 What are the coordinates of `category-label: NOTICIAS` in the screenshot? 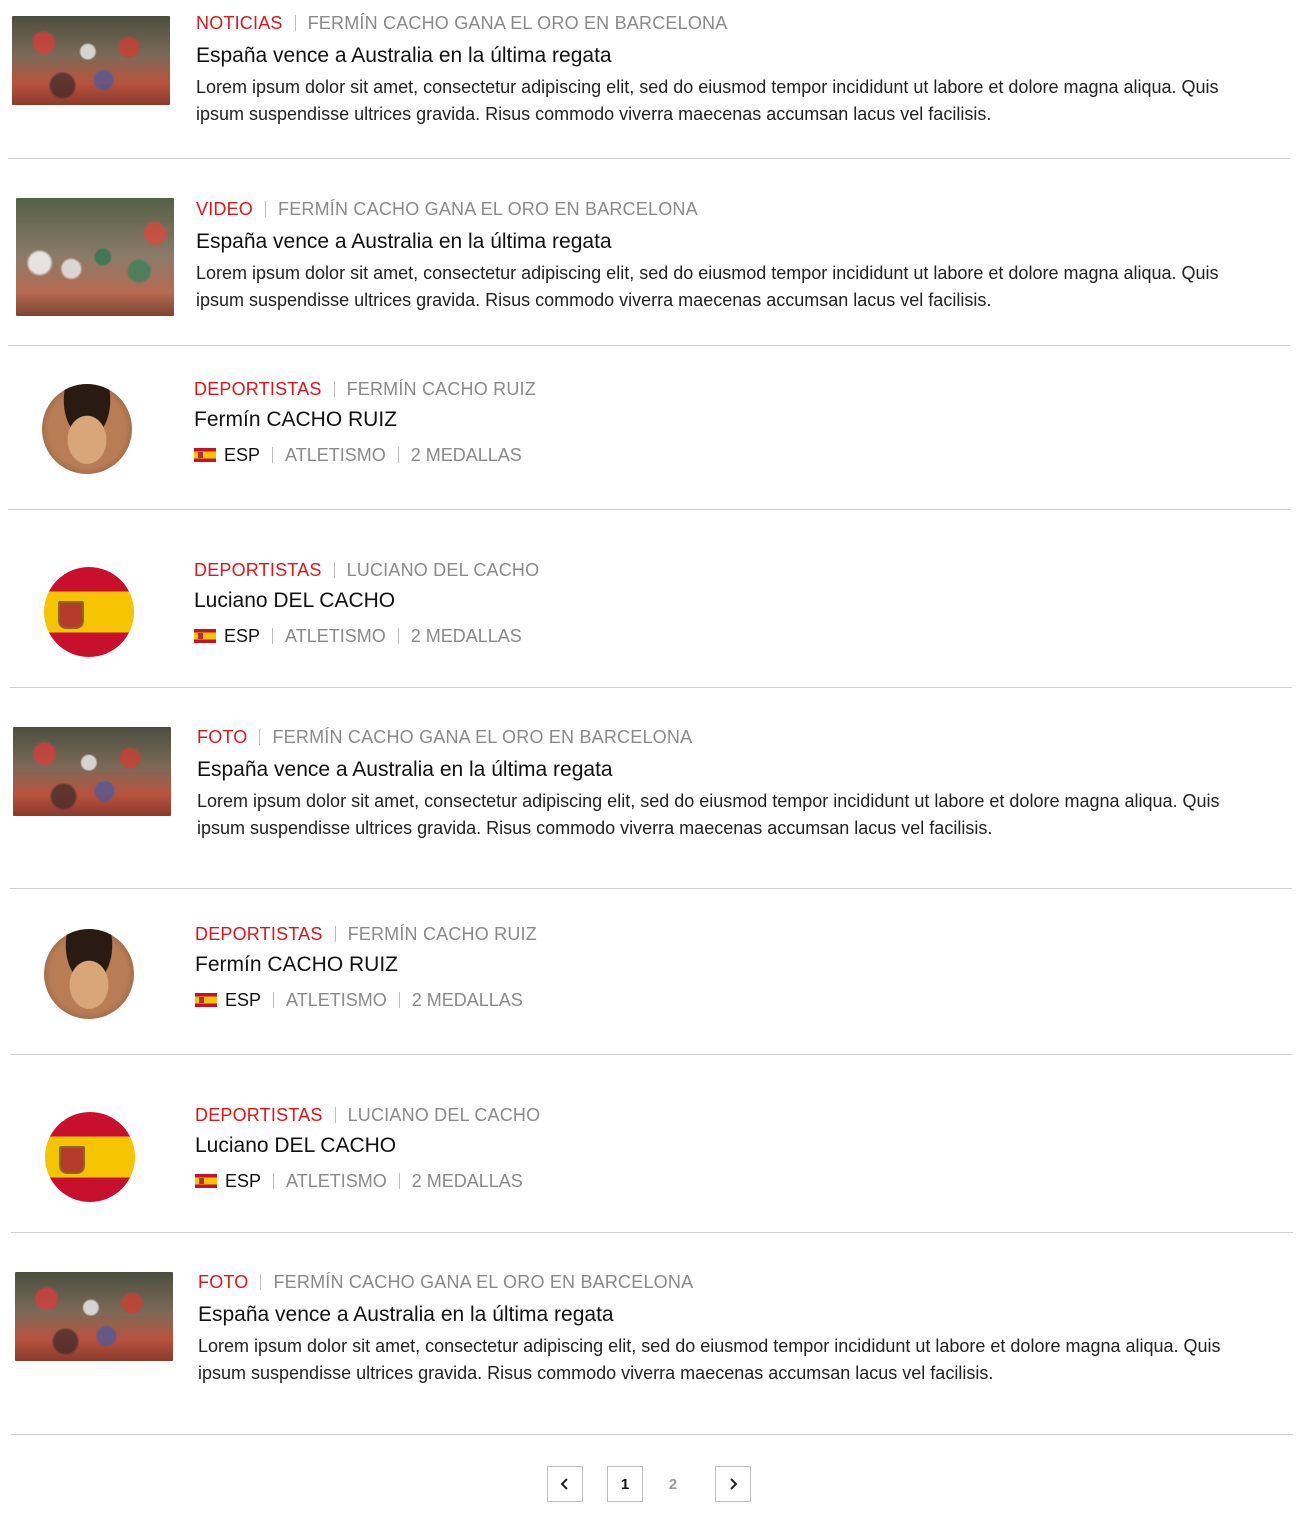 It's located at (239, 23).